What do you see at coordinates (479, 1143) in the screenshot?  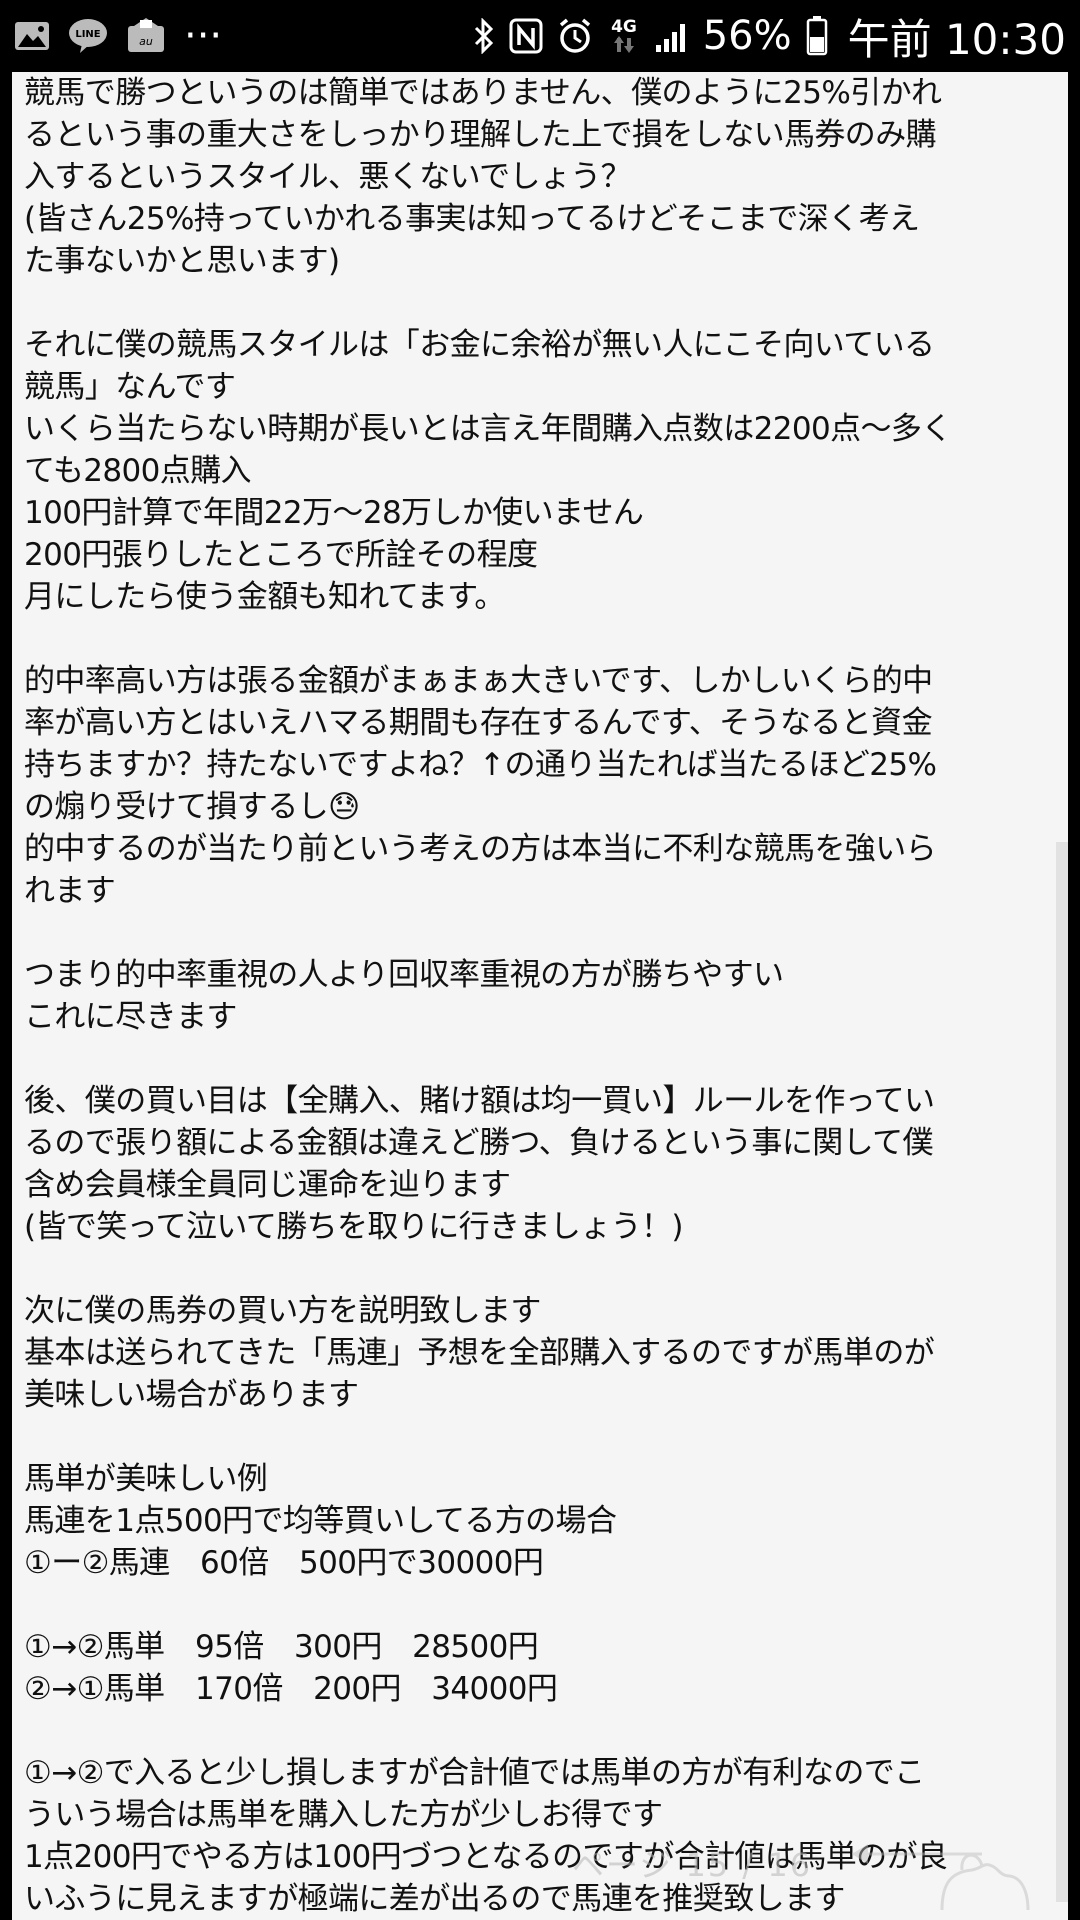 I see `text-line: るので張り額による金額は違えど勝つ、負けるという事に関して僕` at bounding box center [479, 1143].